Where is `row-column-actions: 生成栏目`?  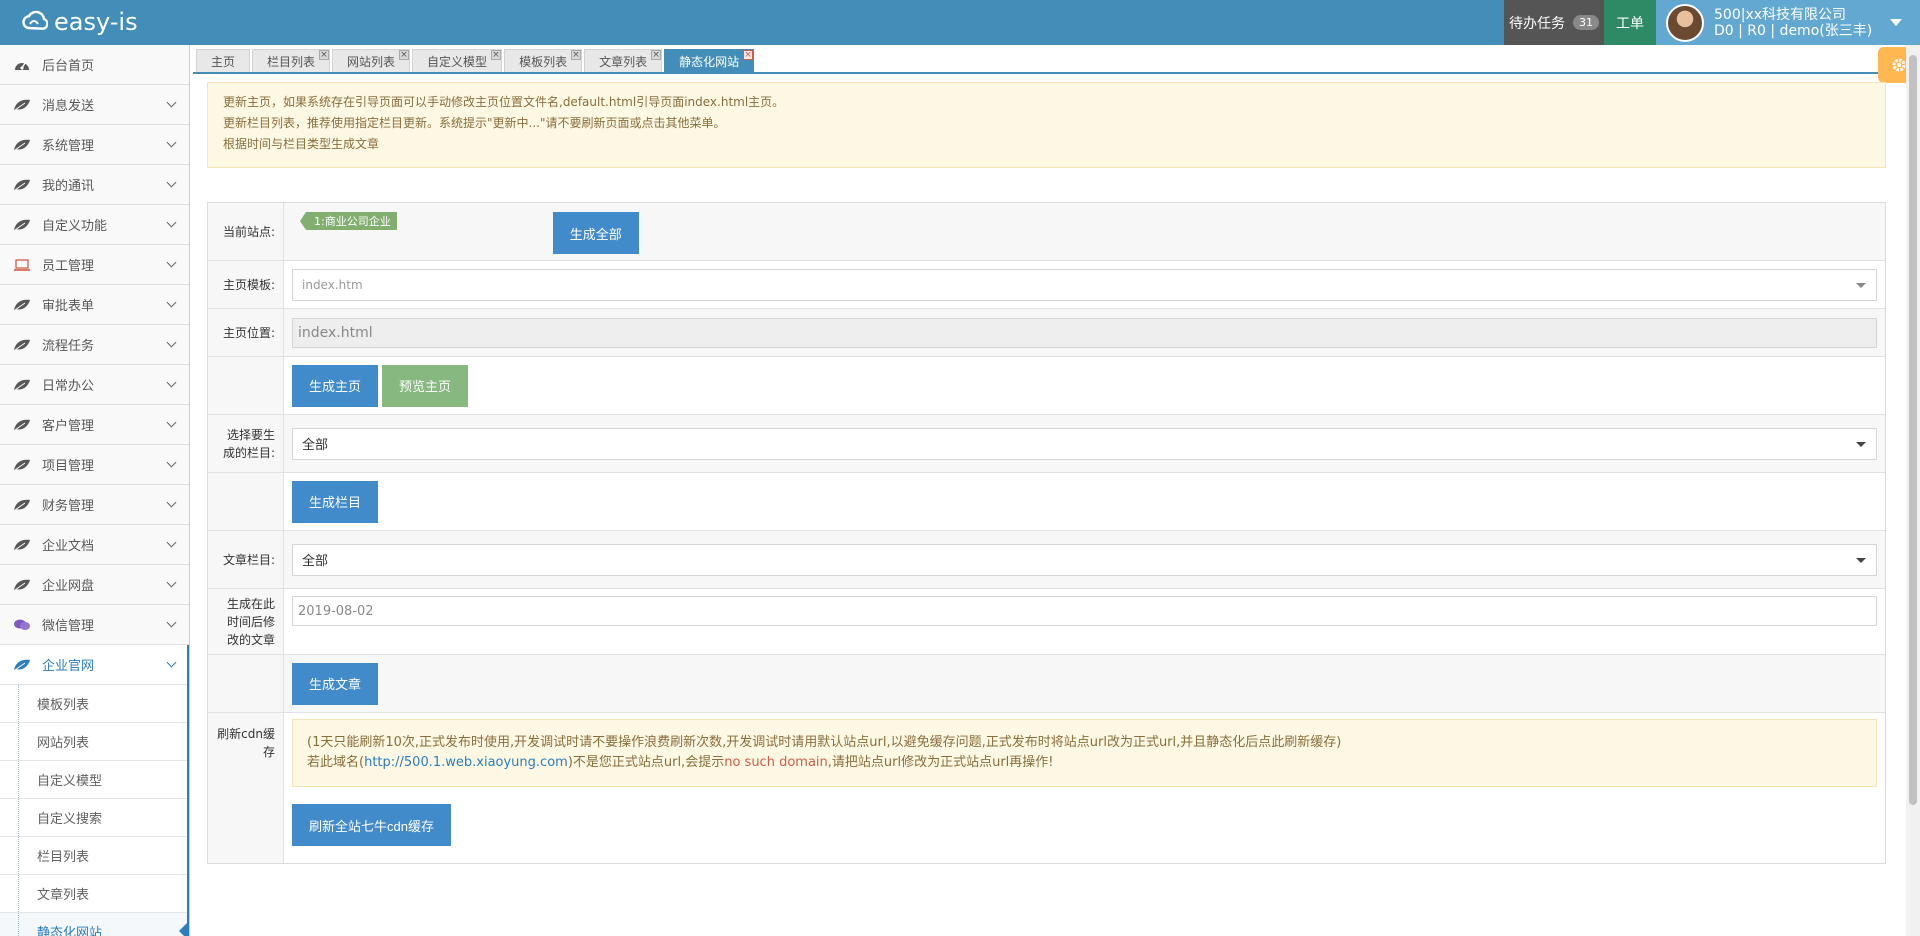 row-column-actions: 生成栏目 is located at coordinates (1046, 502).